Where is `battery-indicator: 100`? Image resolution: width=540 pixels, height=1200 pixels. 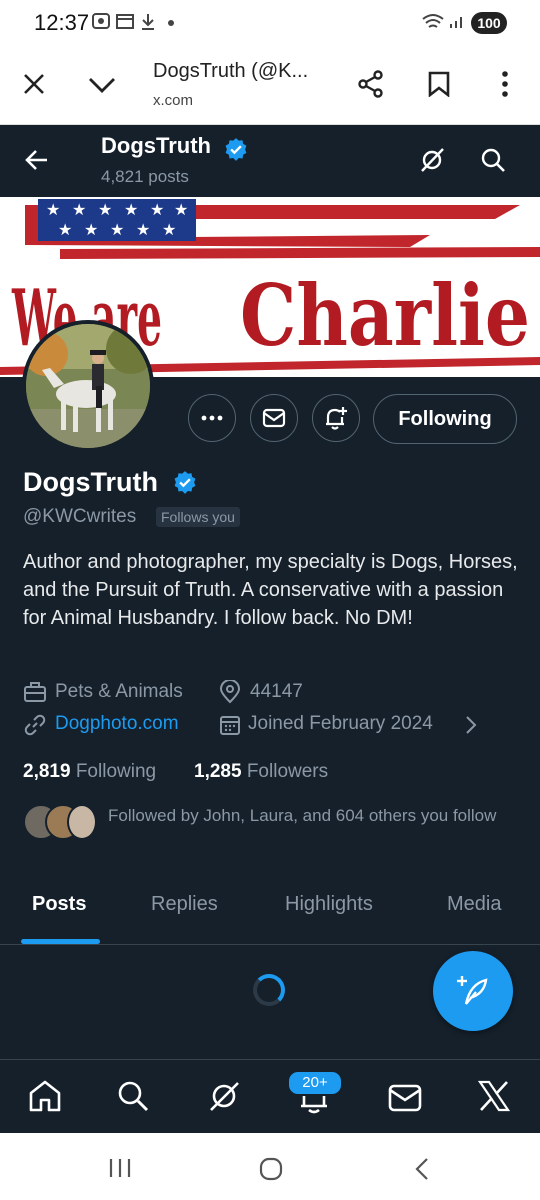 battery-indicator: 100 is located at coordinates (489, 23).